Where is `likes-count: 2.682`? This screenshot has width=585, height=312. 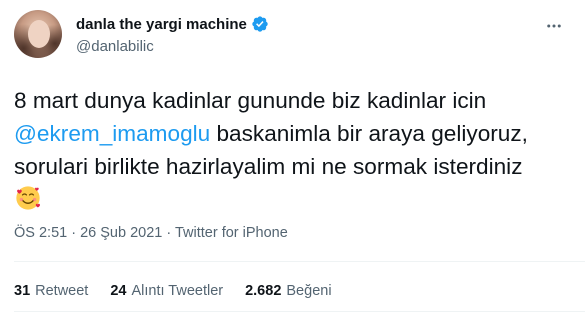 likes-count: 2.682 is located at coordinates (263, 291).